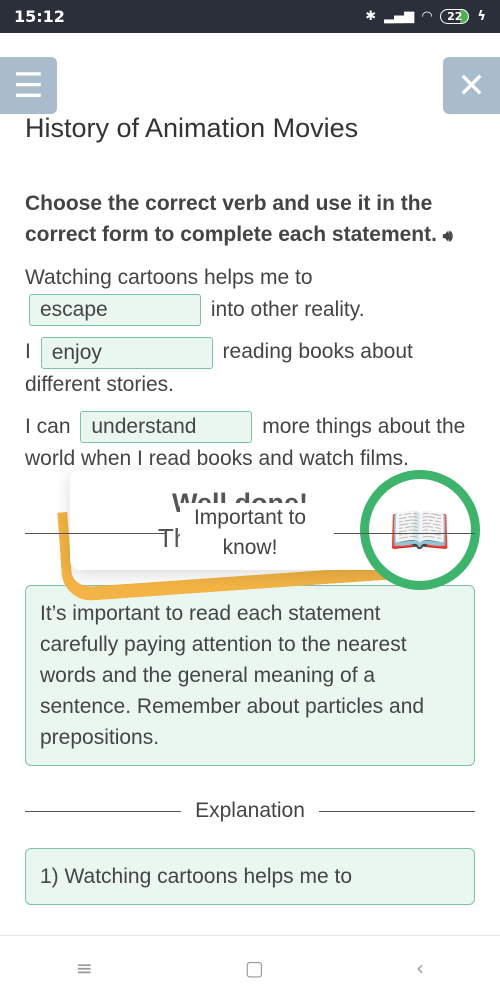 The height and width of the screenshot is (1000, 500). I want to click on signal-icon: ▂▄▆, so click(399, 16).